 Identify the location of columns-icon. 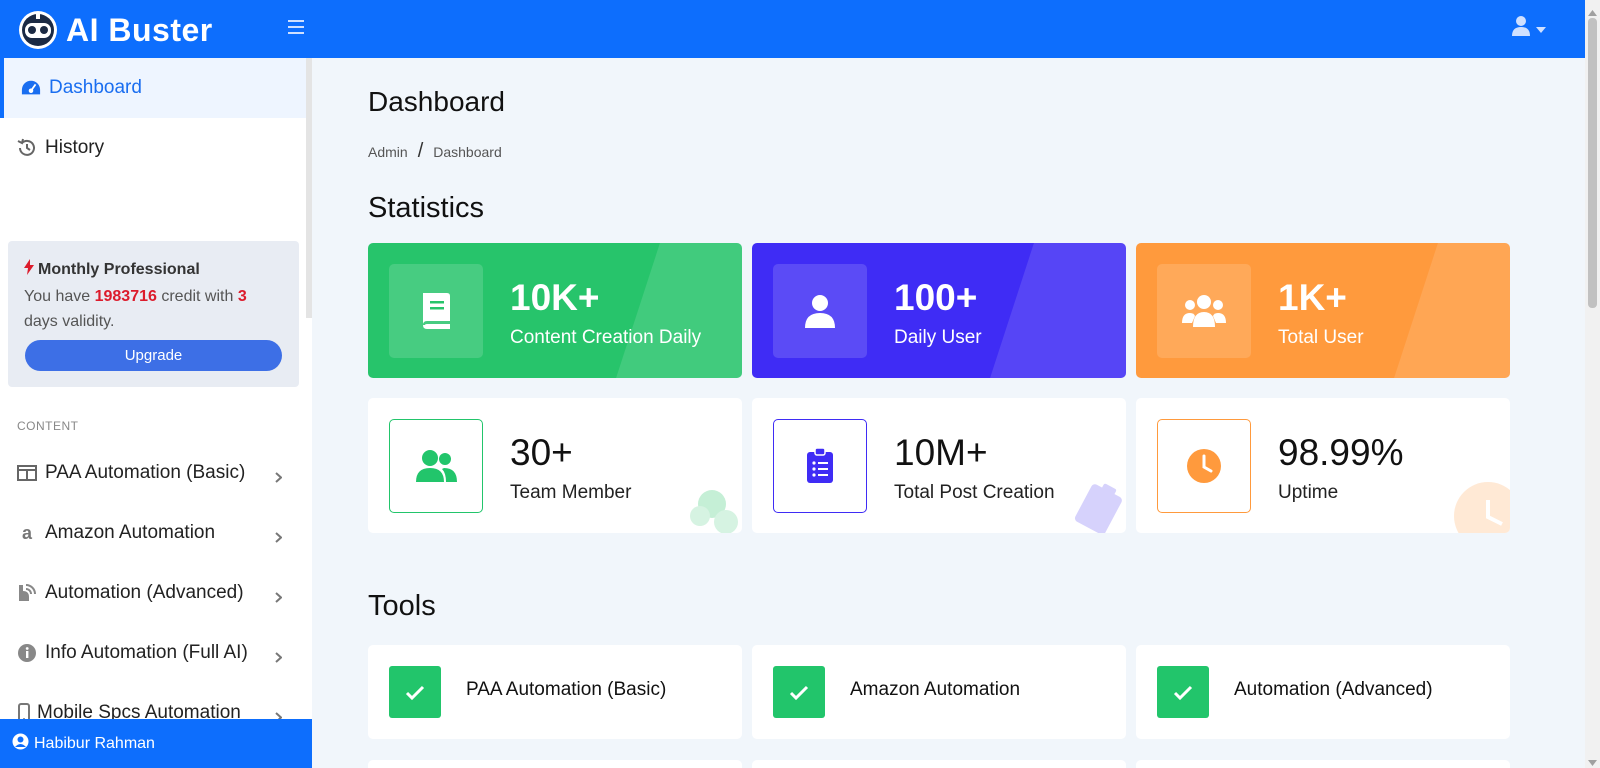
(27, 473).